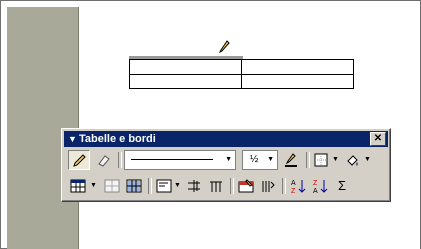  I want to click on border-color-icon, so click(291, 160).